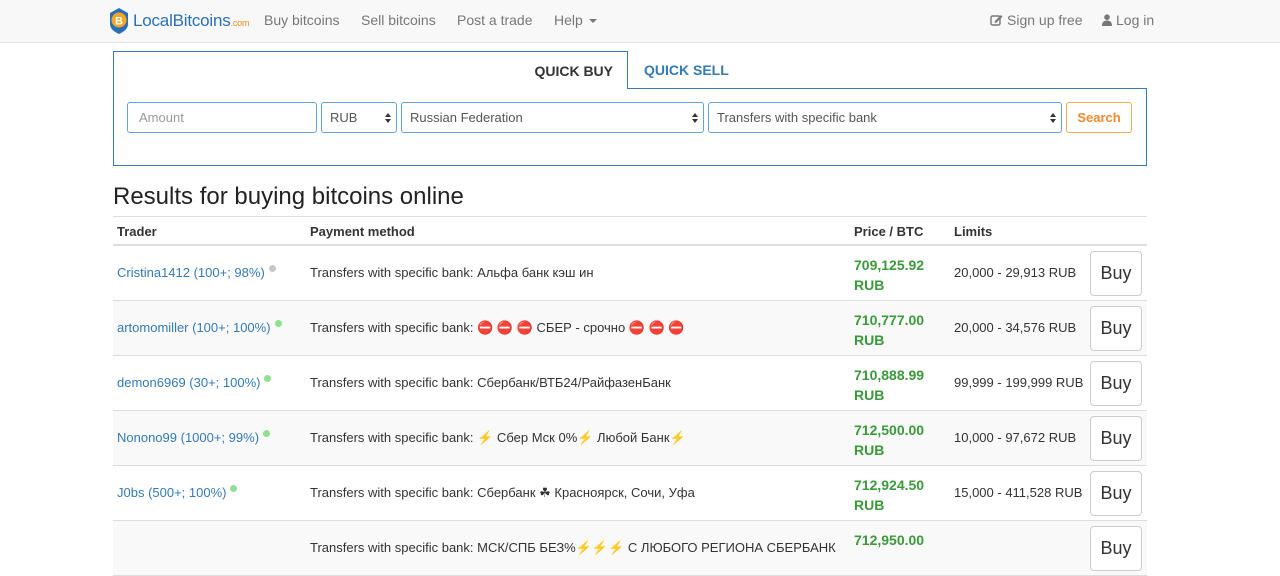 The width and height of the screenshot is (1280, 576). What do you see at coordinates (889, 385) in the screenshot?
I see `price-per-btc: 710,888.99 RUB` at bounding box center [889, 385].